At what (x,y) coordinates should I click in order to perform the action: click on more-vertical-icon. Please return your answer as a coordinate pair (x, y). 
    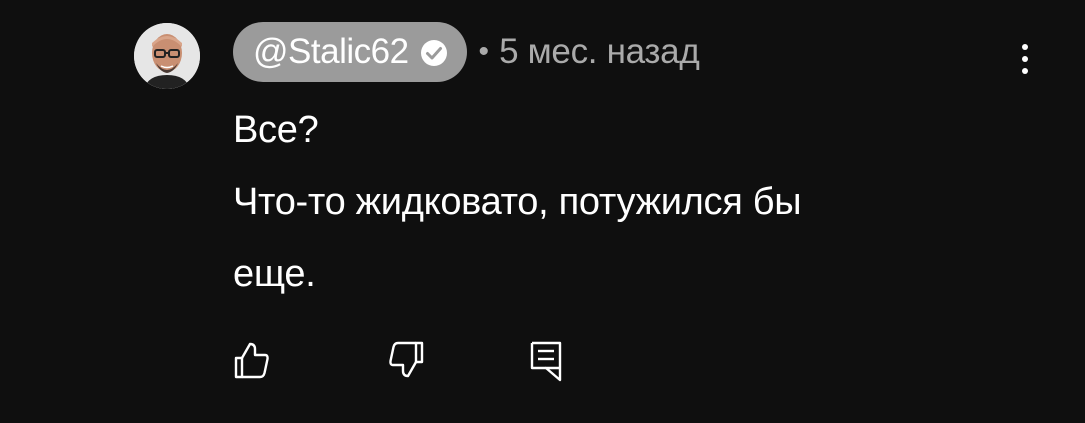
    Looking at the image, I should click on (1025, 59).